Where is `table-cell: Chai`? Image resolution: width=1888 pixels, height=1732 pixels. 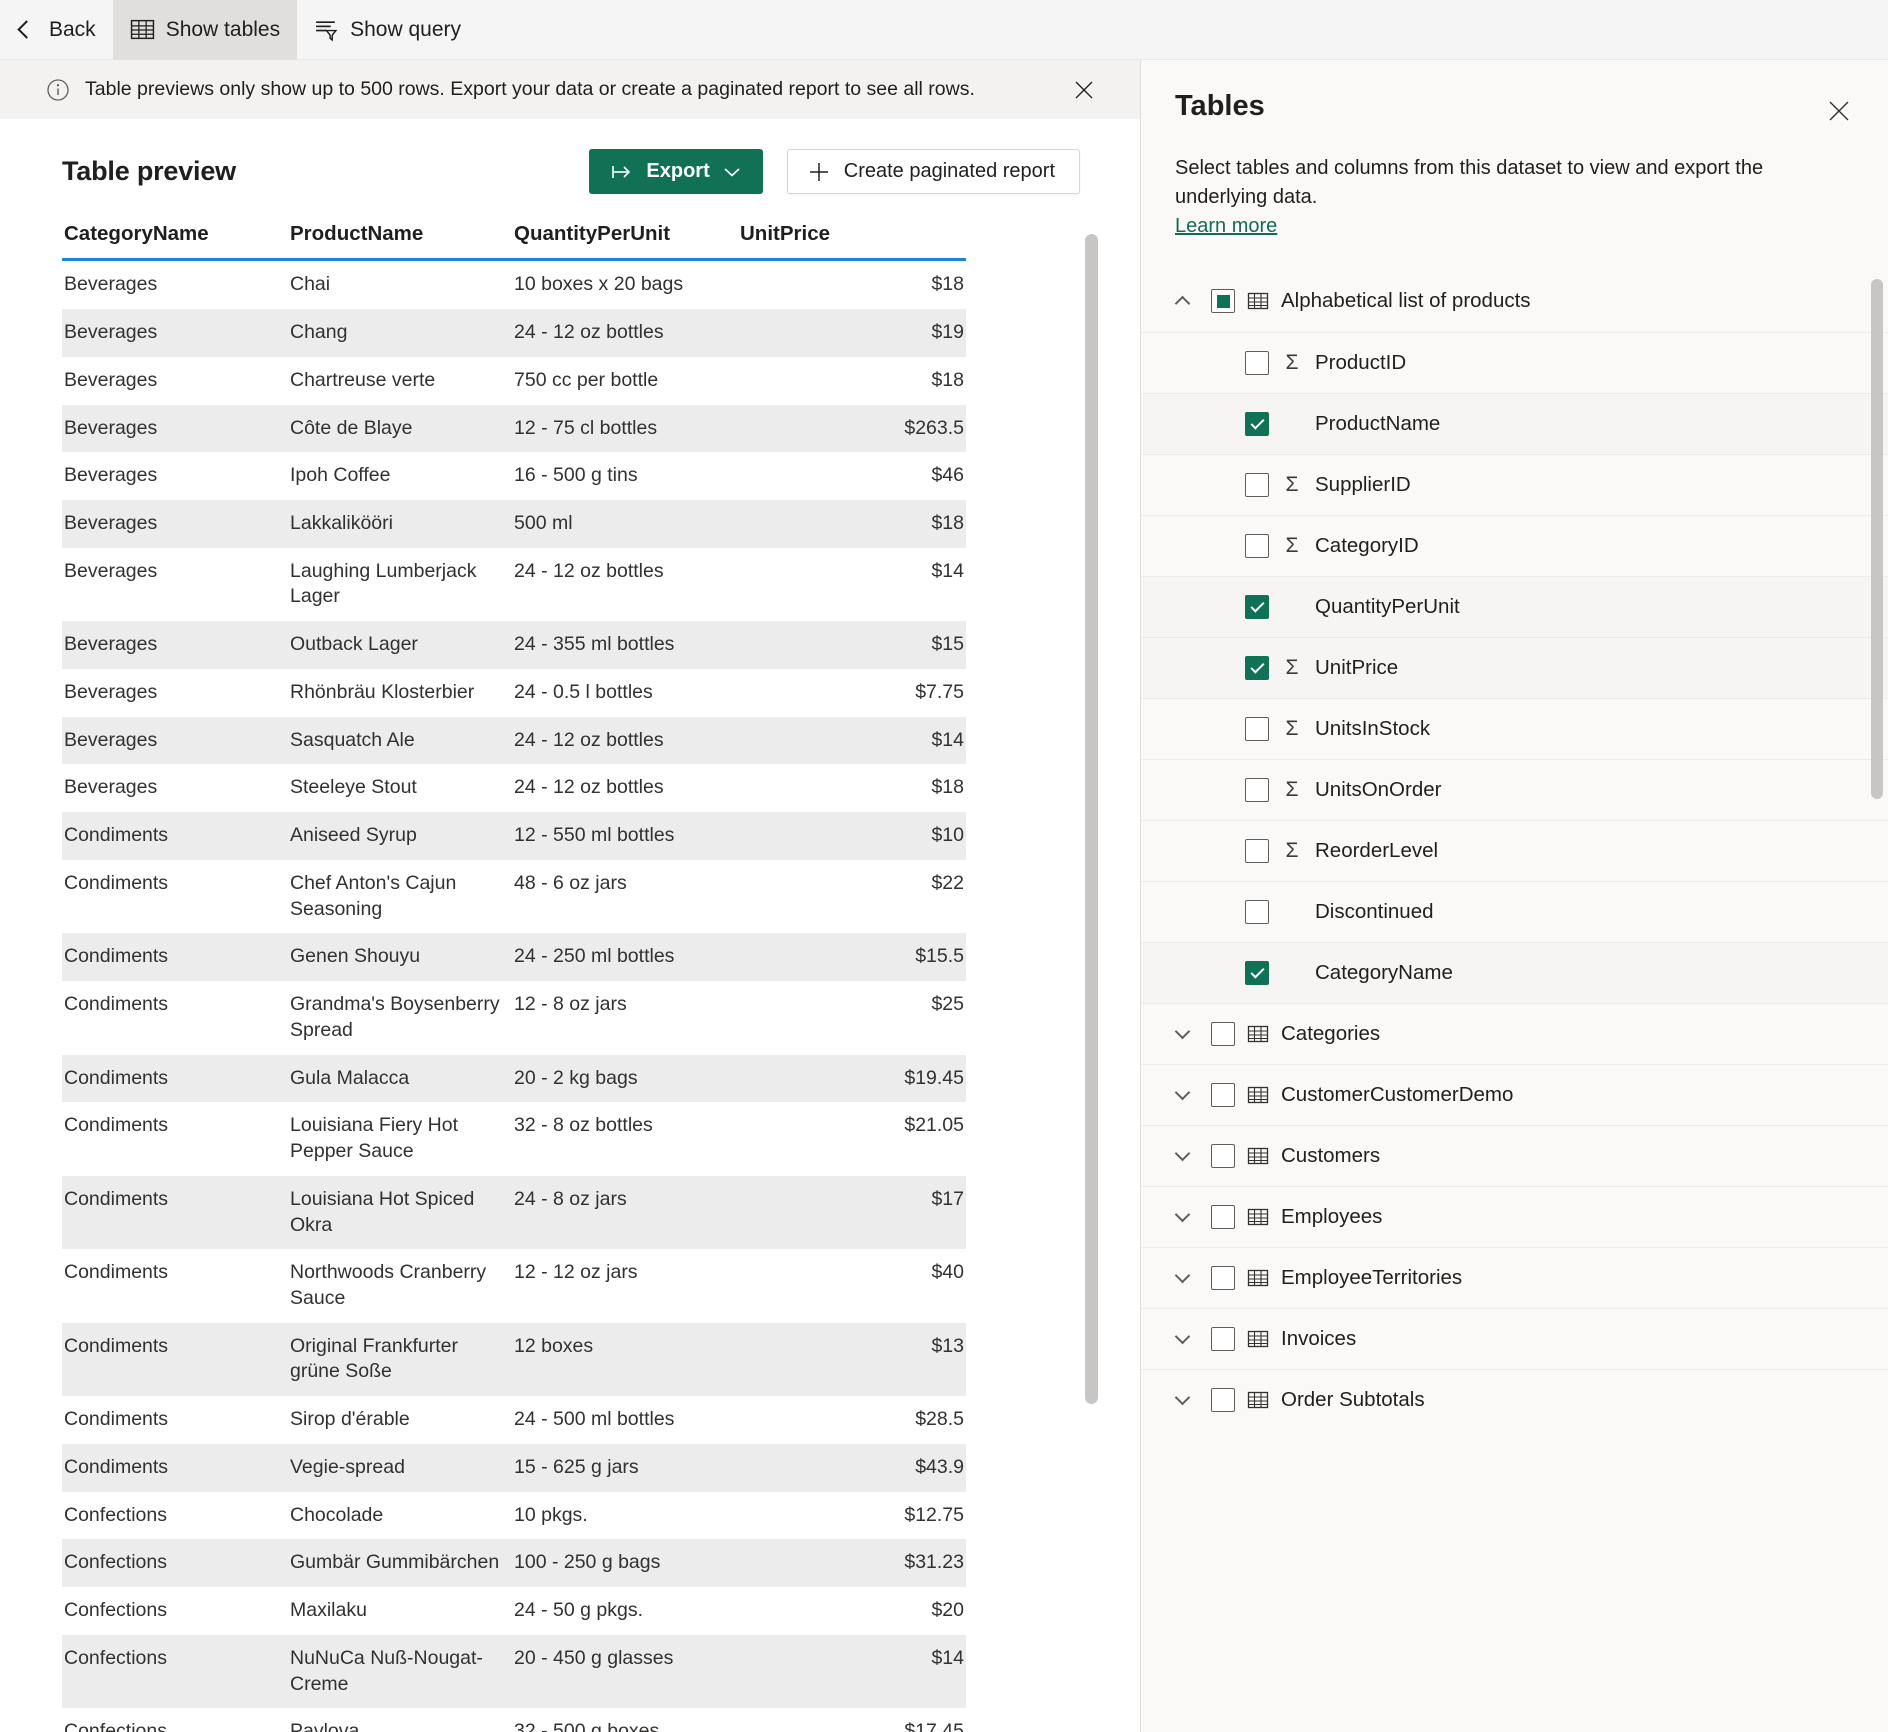
table-cell: Chai is located at coordinates (310, 284).